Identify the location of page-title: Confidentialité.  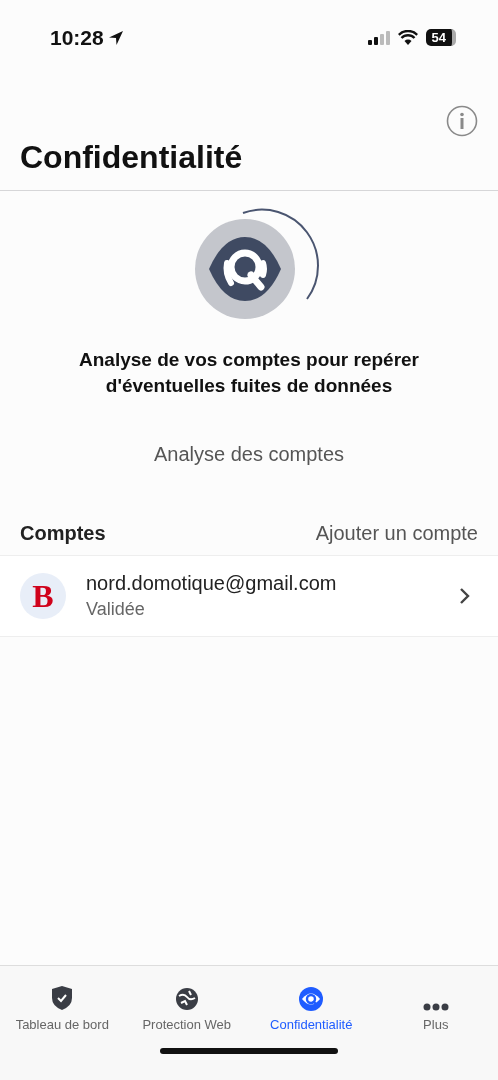
(132, 157).